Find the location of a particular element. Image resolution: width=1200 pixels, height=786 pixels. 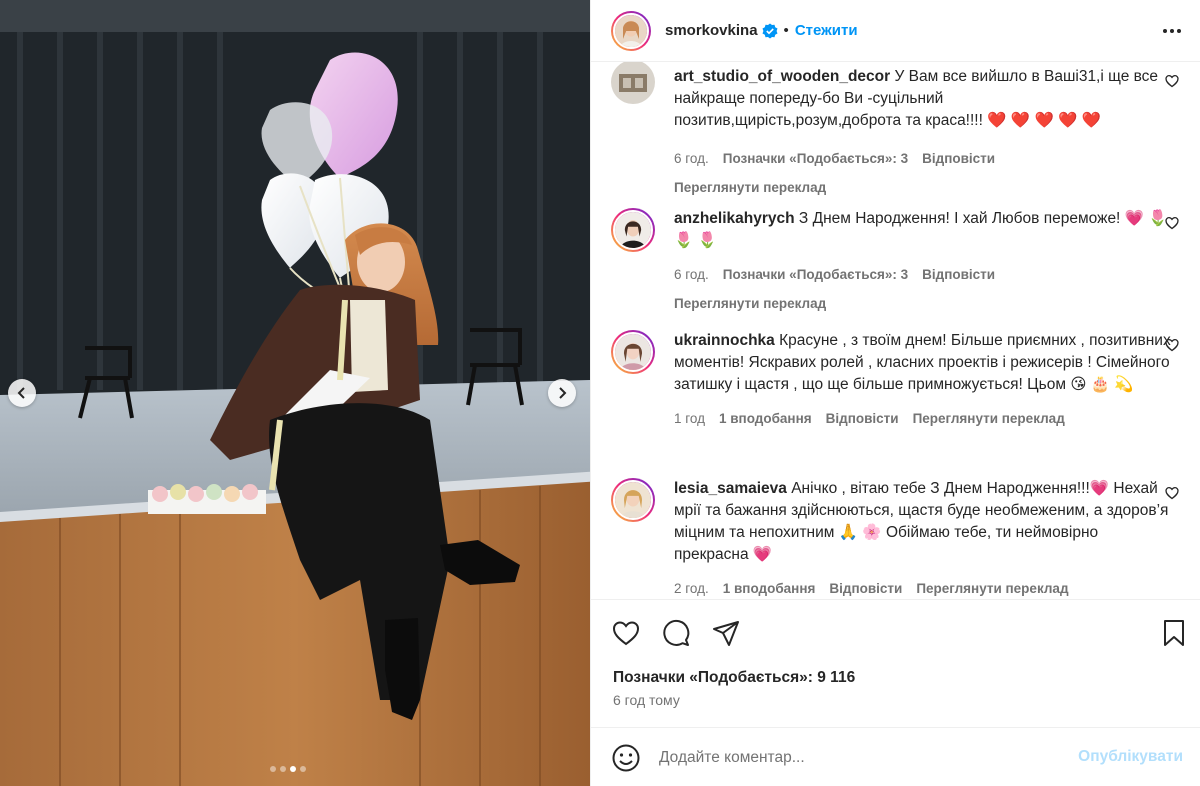

next-icon is located at coordinates (563, 393).